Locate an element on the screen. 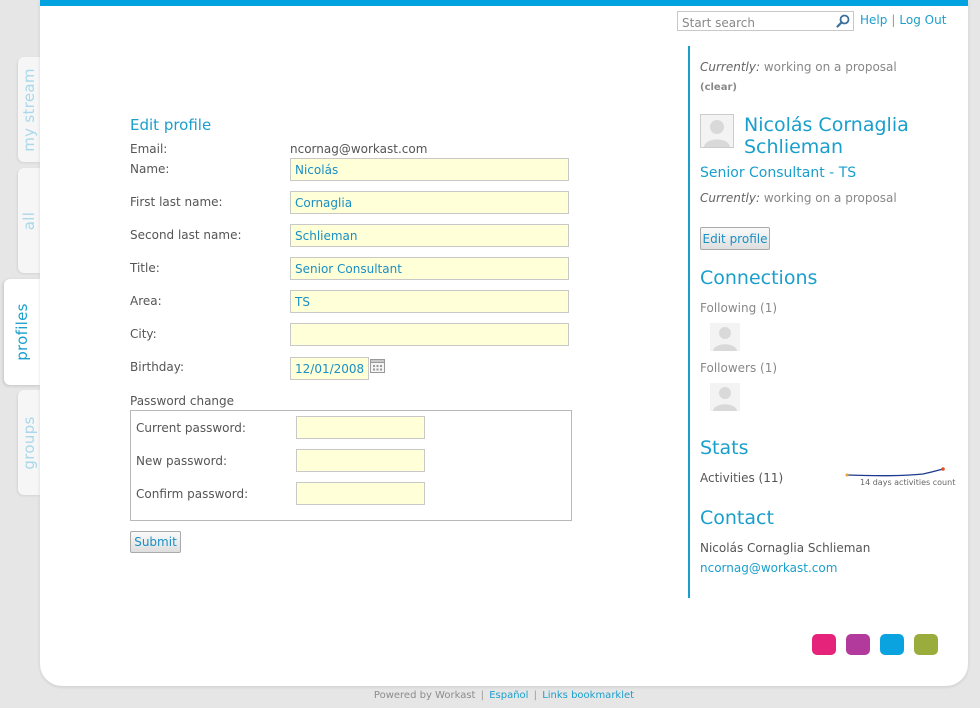  email-value: ncornag@workast.com is located at coordinates (359, 149).